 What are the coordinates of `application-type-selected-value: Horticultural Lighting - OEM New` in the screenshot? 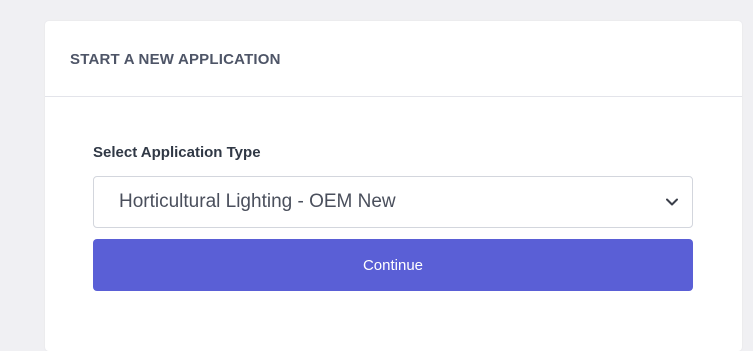 It's located at (257, 201).